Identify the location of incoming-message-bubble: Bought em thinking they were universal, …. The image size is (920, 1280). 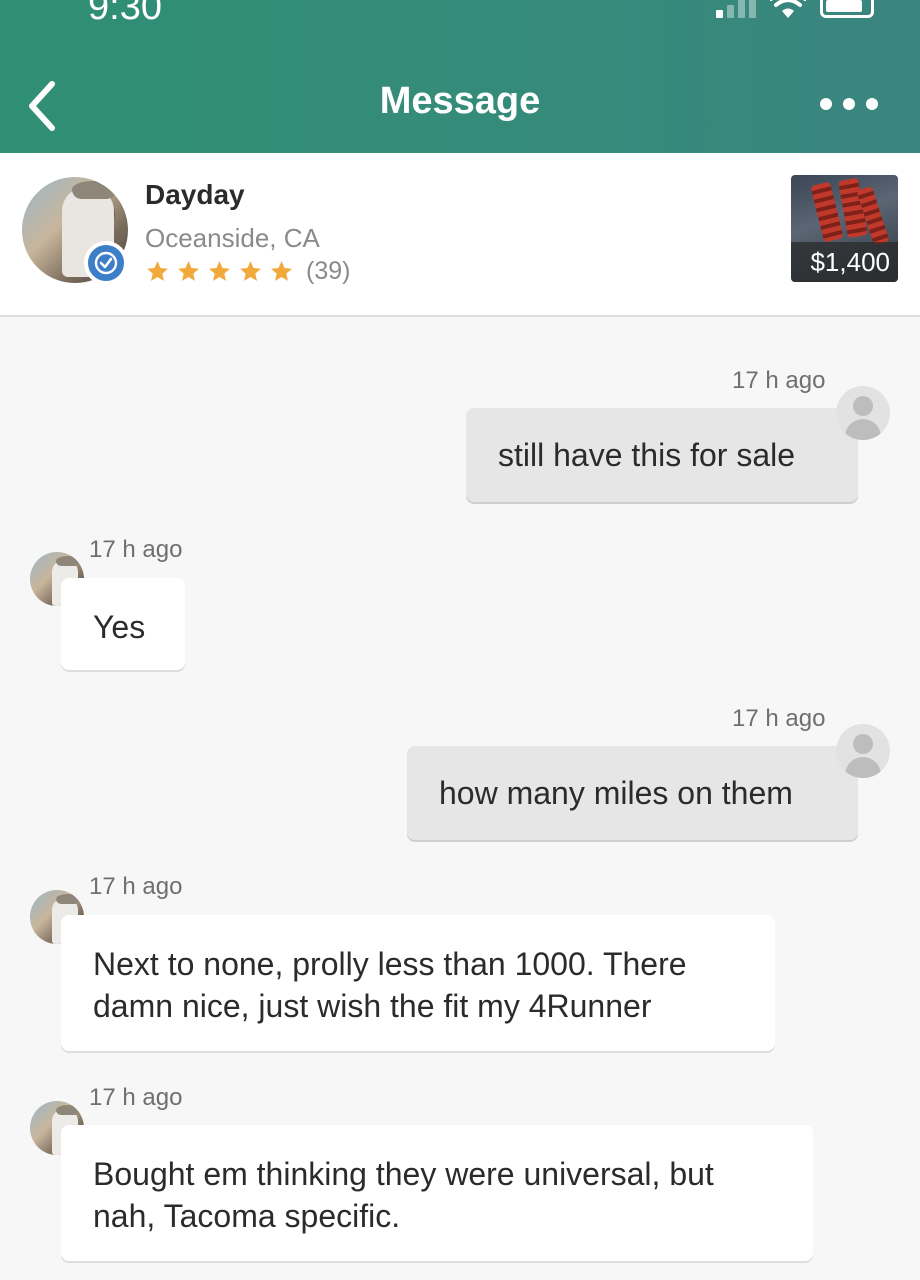
(437, 1193).